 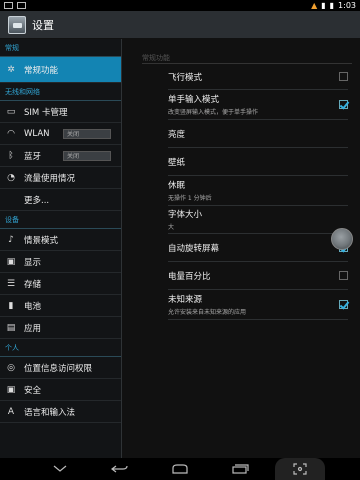 What do you see at coordinates (194, 248) in the screenshot?
I see `setting-title: 自动旋转屏幕` at bounding box center [194, 248].